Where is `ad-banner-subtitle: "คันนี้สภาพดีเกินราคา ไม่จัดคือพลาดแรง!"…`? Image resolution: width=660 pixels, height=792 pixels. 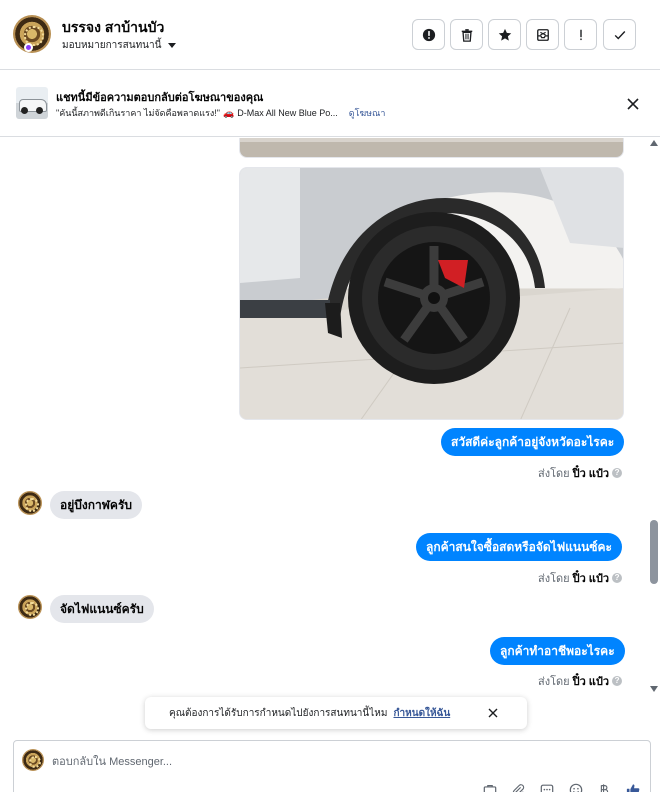 ad-banner-subtitle: "คันนี้สภาพดีเกินราคา ไม่จัดคือพลาดแรง!"… is located at coordinates (220, 113).